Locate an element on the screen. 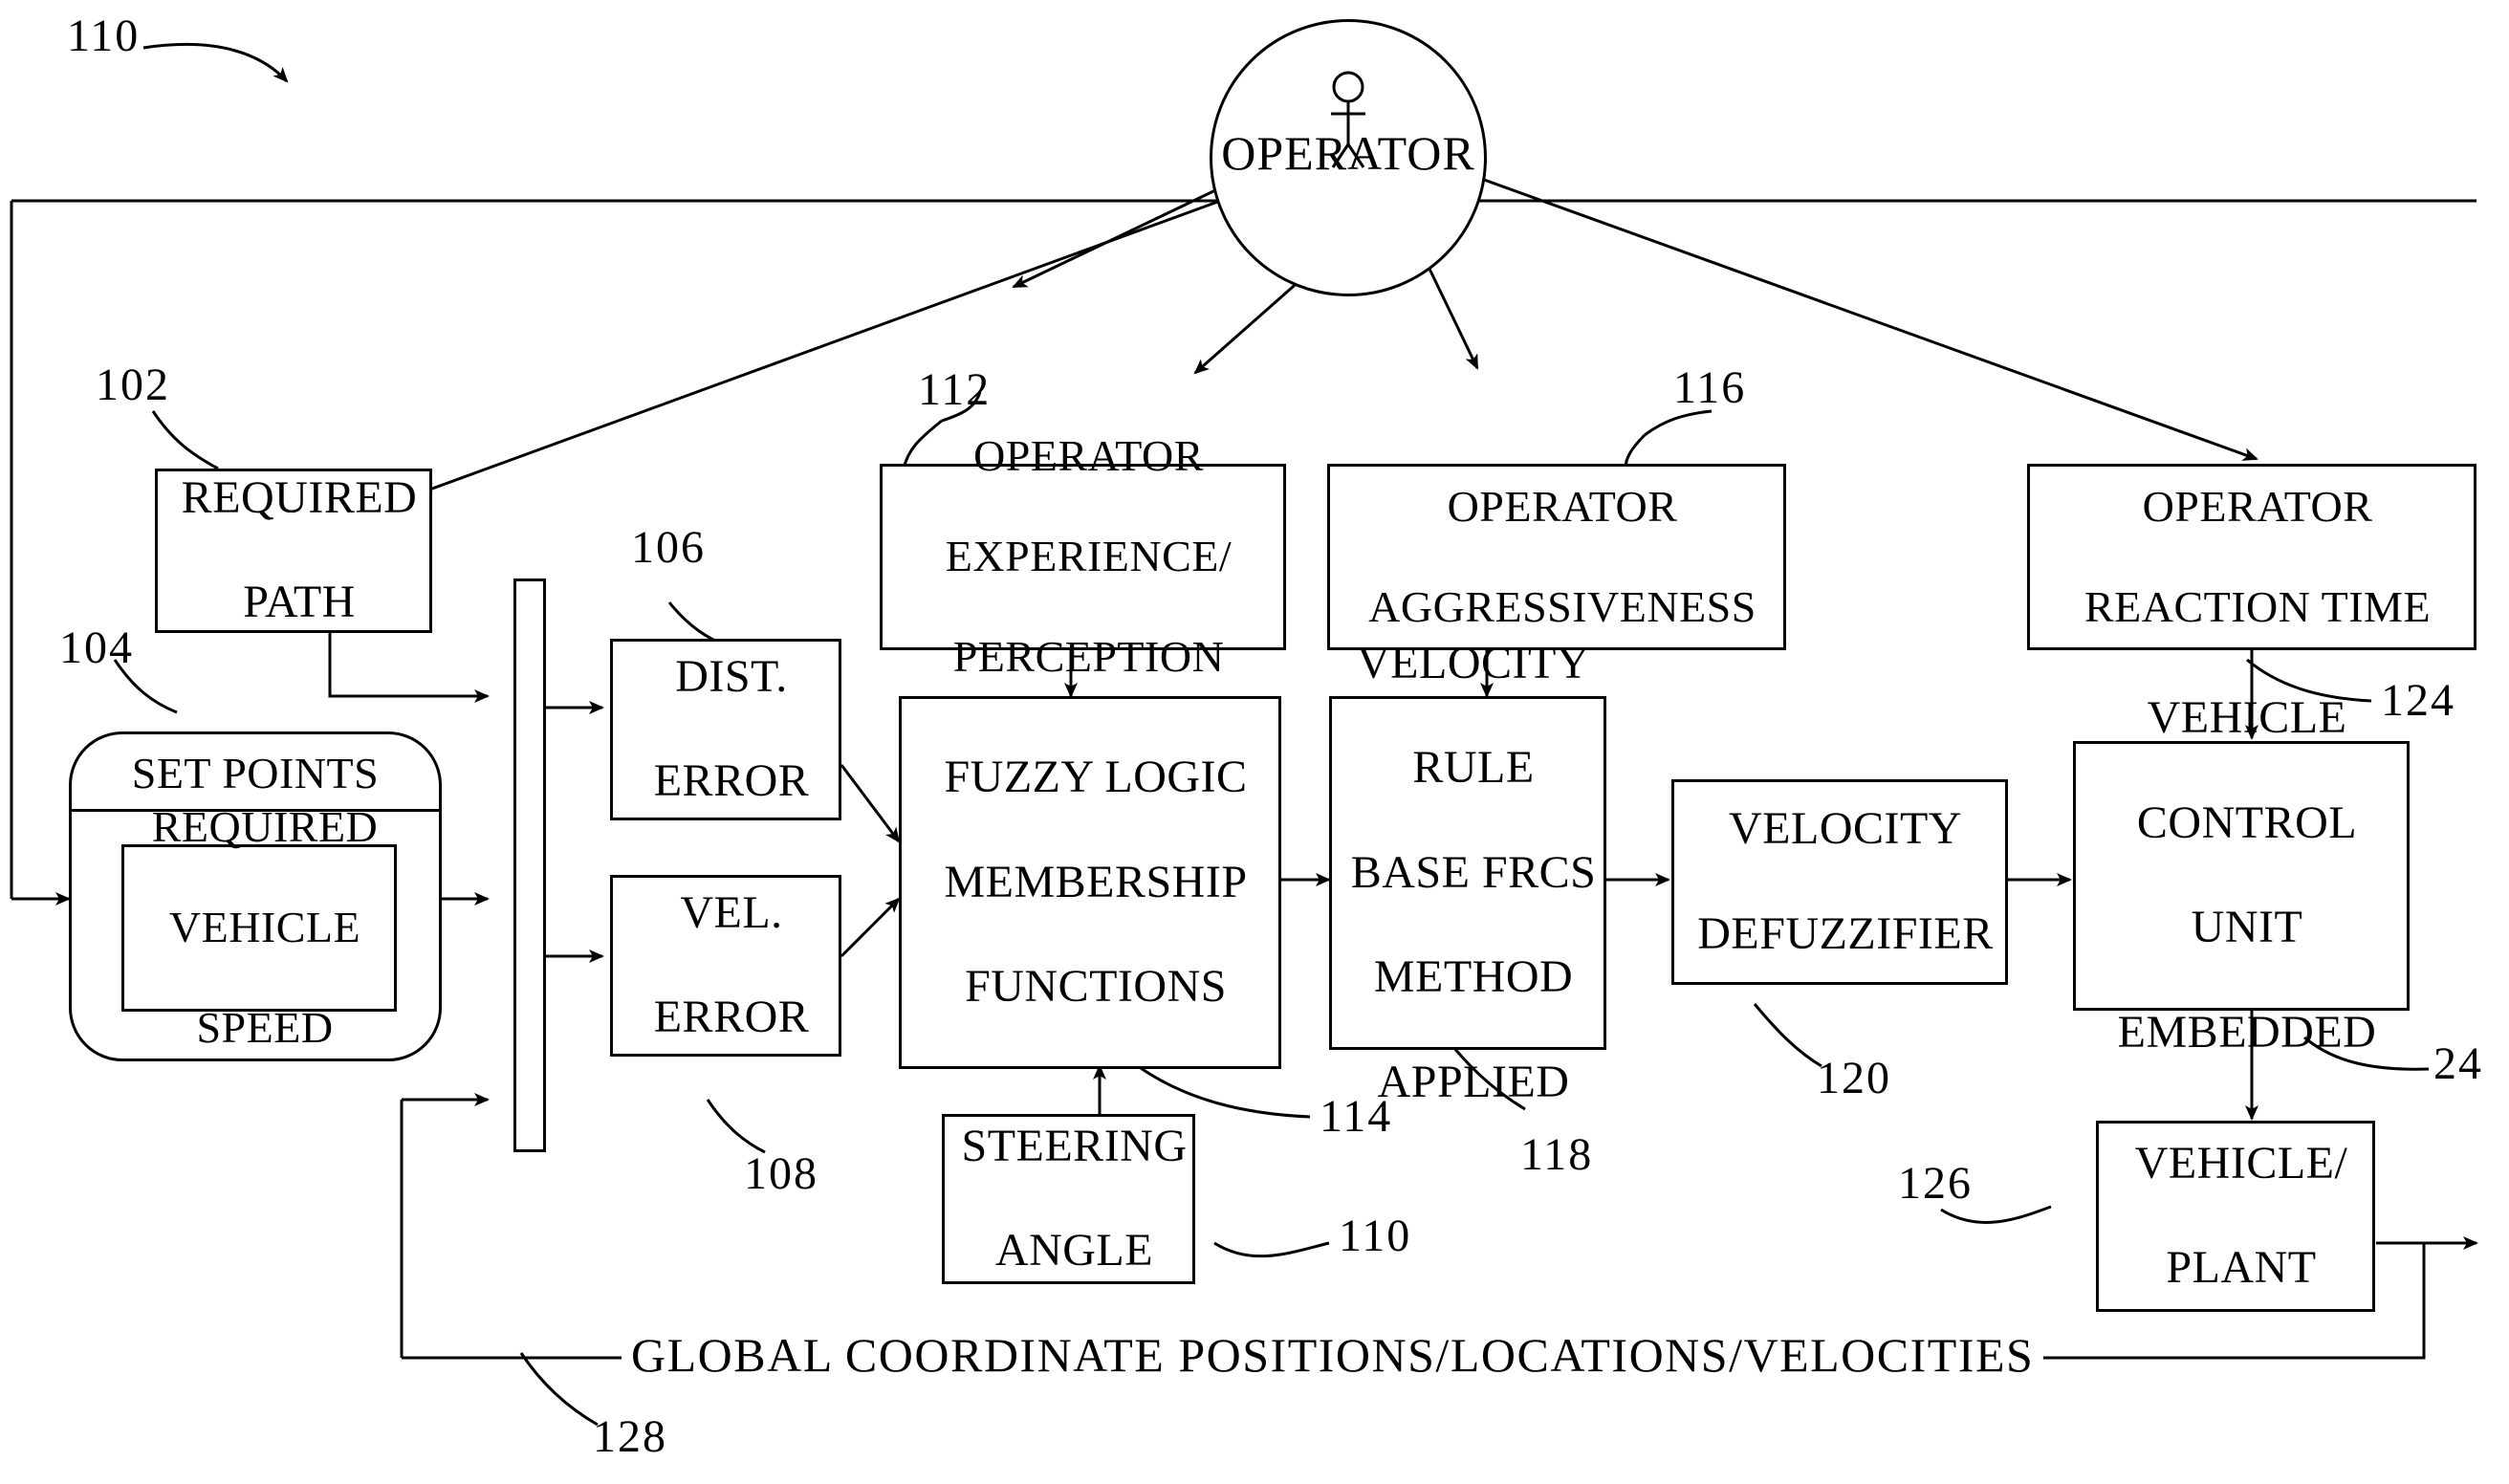  operator-experience-label: OPERATOR EXPERIENCE/ PERCEPTION is located at coordinates (1089, 556).